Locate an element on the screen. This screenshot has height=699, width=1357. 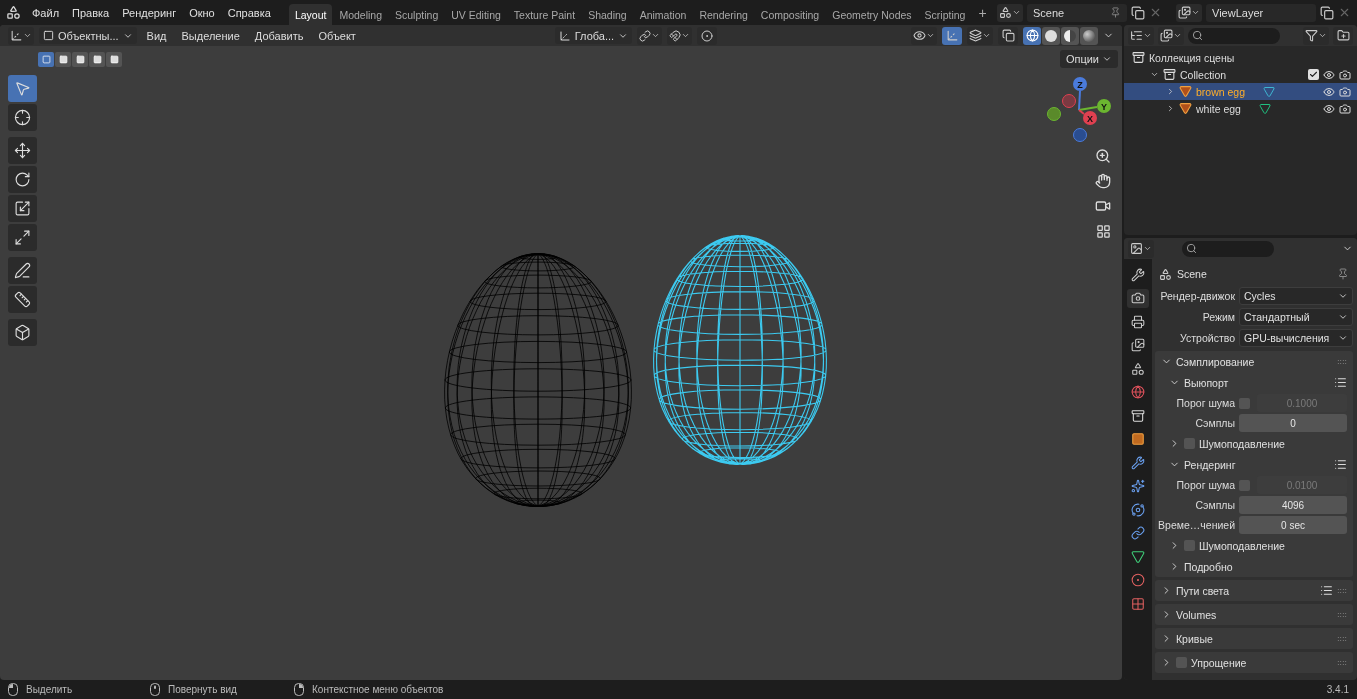
dropdown: GPU-вычисления is located at coordinates (1296, 338).